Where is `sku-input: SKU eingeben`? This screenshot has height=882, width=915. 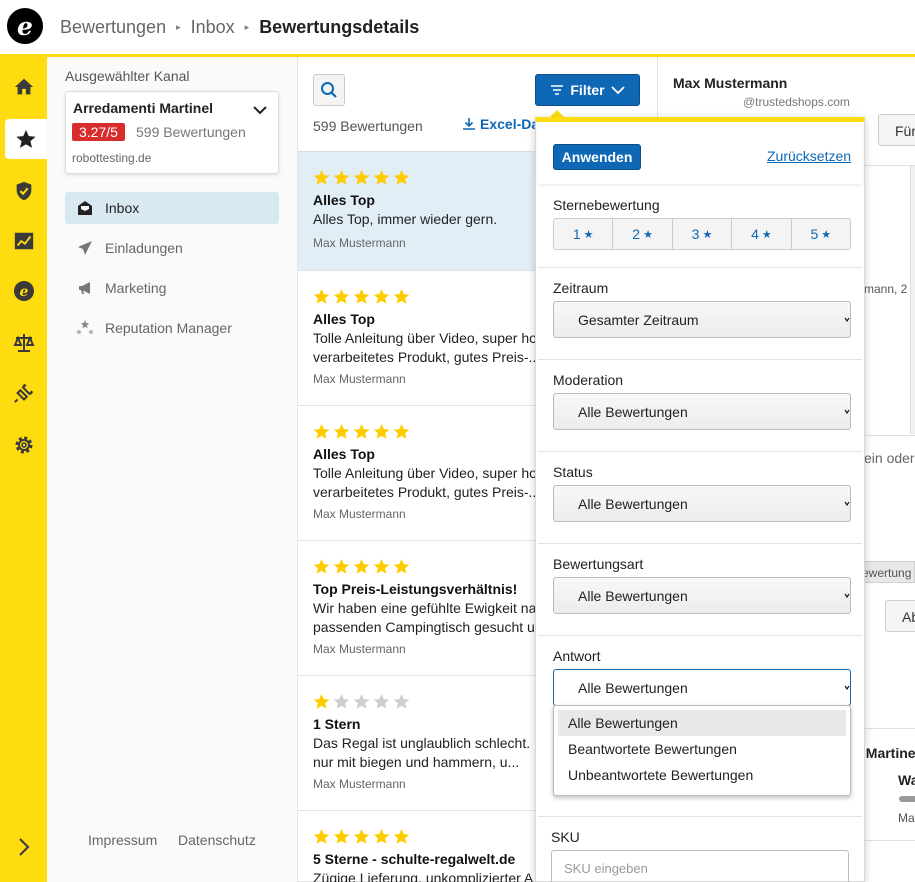
sku-input: SKU eingeben is located at coordinates (700, 866).